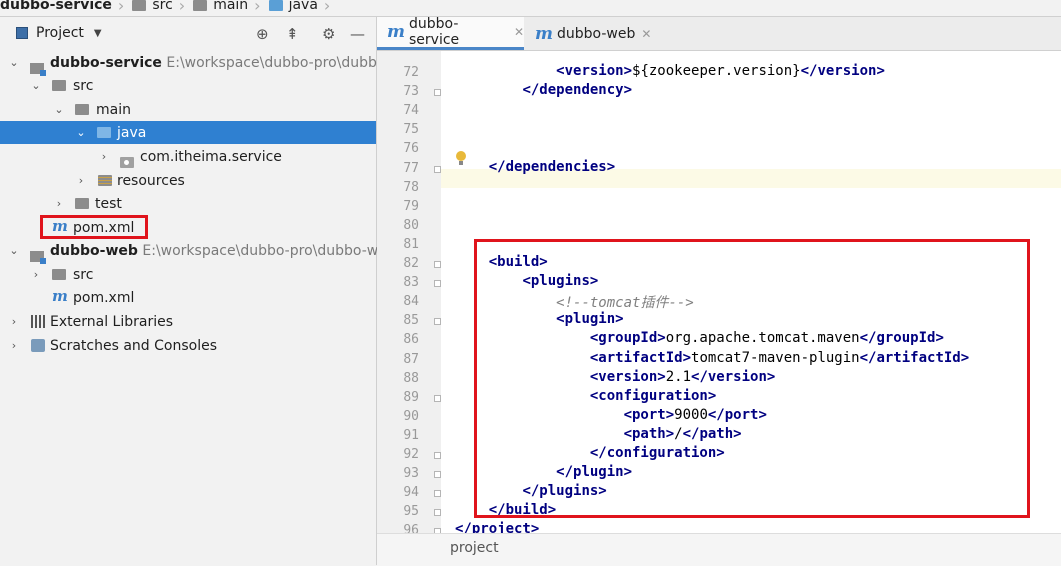 Image resolution: width=1061 pixels, height=566 pixels. What do you see at coordinates (188, 345) in the screenshot?
I see `tree-item-scratches: › Scratches and Consoles` at bounding box center [188, 345].